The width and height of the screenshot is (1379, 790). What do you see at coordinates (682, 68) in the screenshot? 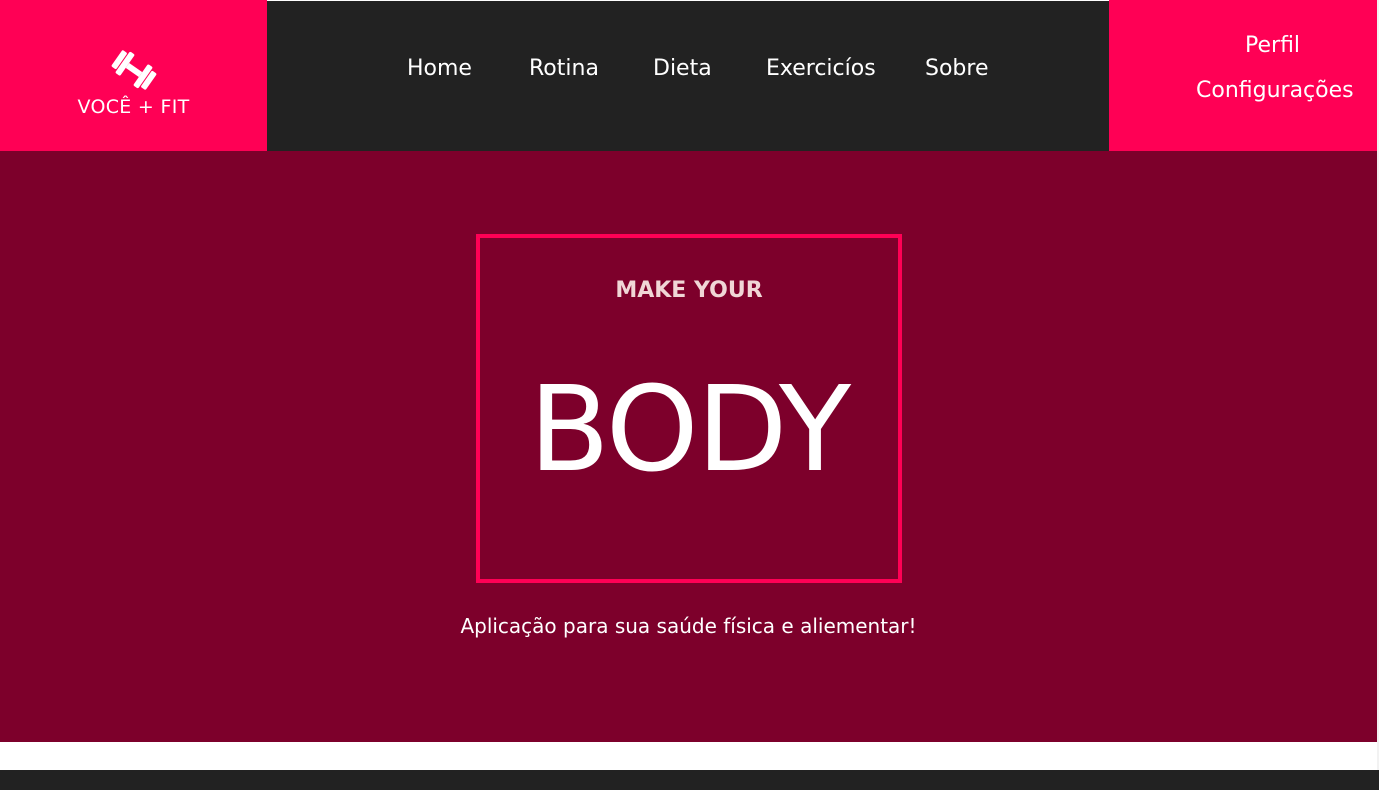
I see `nav-link-dieta: Dieta` at bounding box center [682, 68].